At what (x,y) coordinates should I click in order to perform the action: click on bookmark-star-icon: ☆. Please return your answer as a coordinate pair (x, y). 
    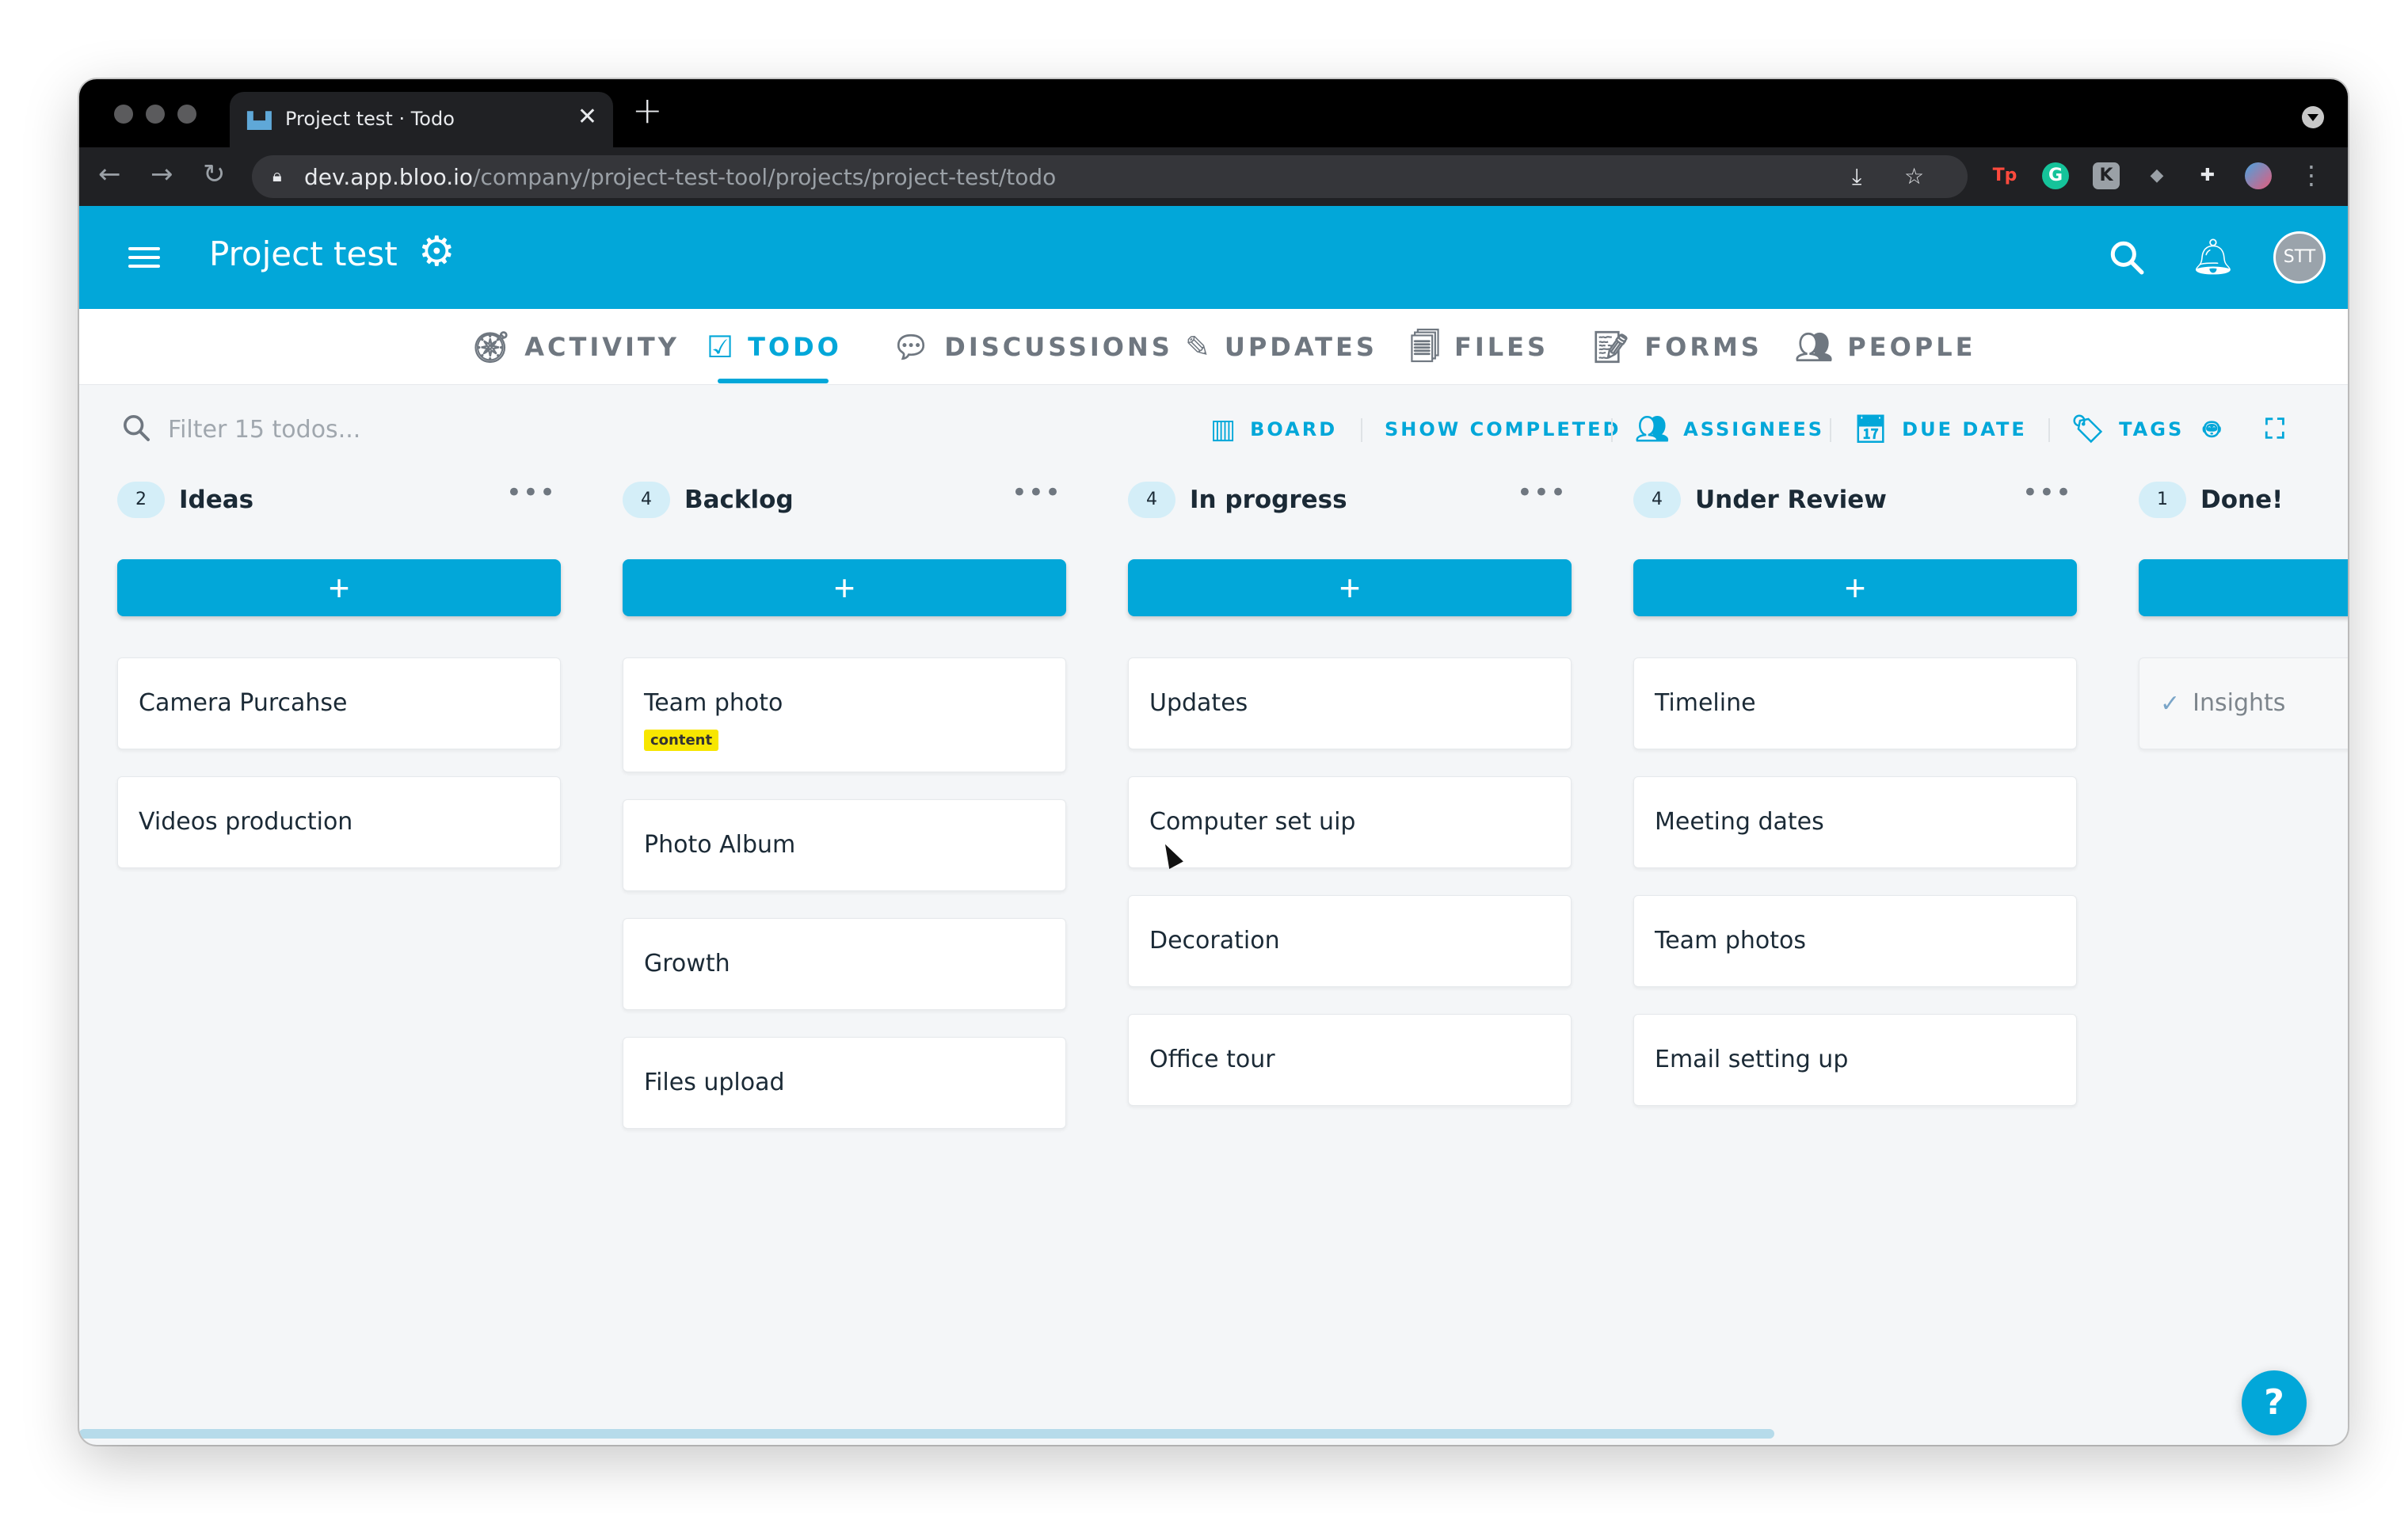
    Looking at the image, I should click on (1914, 176).